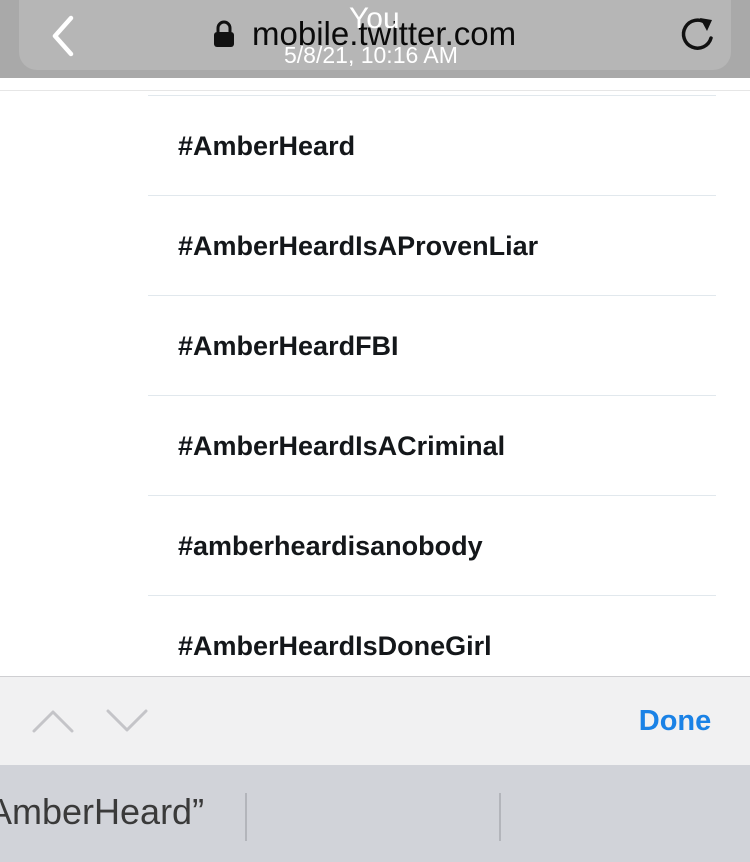 Image resolution: width=750 pixels, height=862 pixels. I want to click on reload-button, so click(697, 35).